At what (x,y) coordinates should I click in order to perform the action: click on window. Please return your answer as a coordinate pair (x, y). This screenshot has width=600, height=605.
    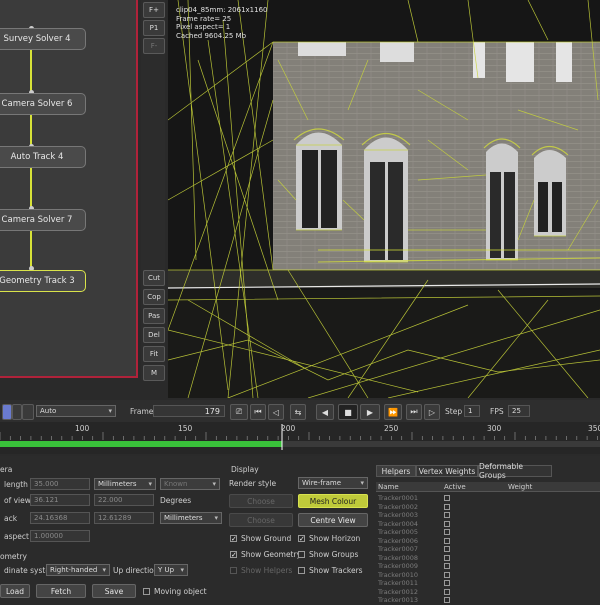
    Looking at the image, I should click on (397, 52).